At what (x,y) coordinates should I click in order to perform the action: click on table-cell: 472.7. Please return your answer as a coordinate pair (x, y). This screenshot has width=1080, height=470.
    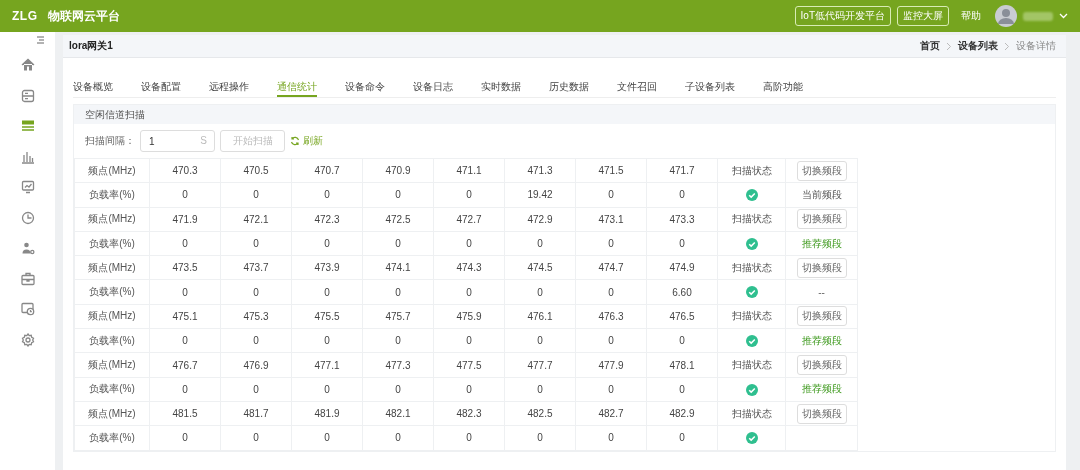
    Looking at the image, I should click on (469, 219).